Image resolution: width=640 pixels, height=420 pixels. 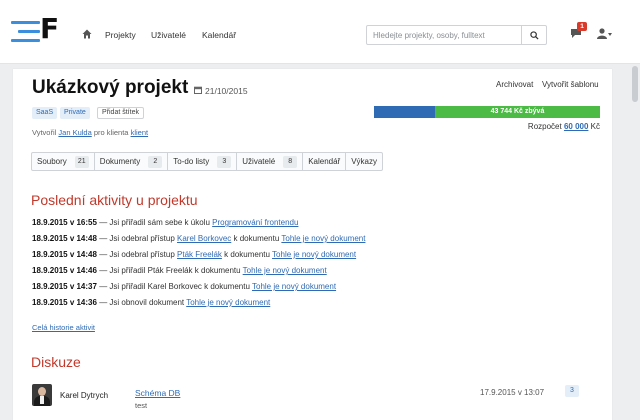 I want to click on activity-history-link: Celá historie aktivit, so click(x=63, y=327).